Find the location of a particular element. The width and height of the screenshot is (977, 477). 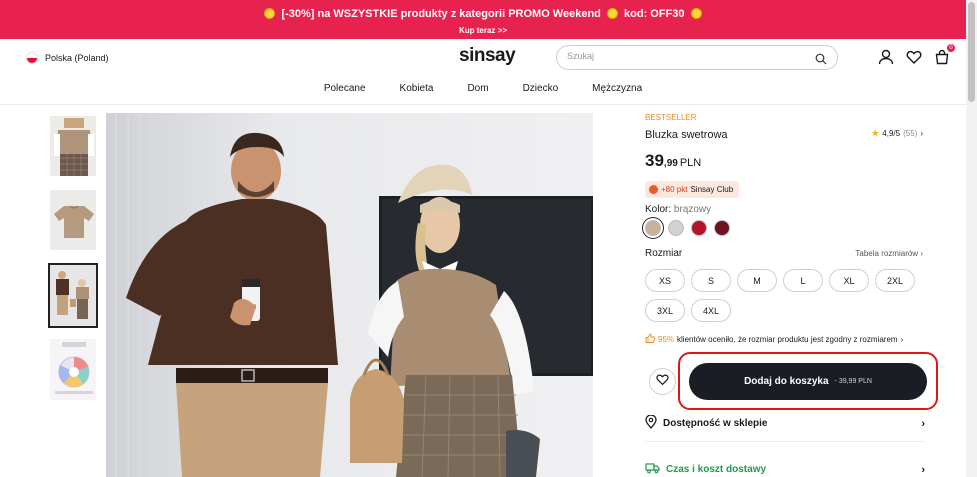

size-option-3xl: 3XL is located at coordinates (665, 310).